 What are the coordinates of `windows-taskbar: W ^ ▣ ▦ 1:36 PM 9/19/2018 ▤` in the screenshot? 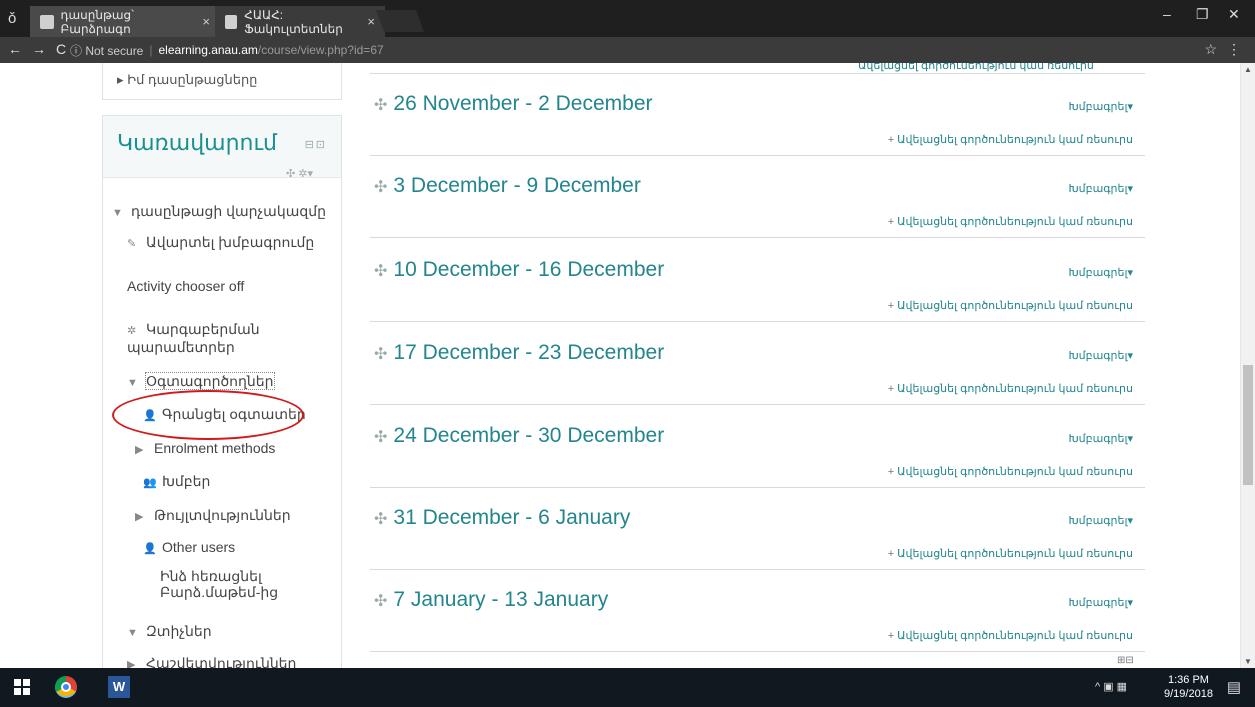 It's located at (627, 687).